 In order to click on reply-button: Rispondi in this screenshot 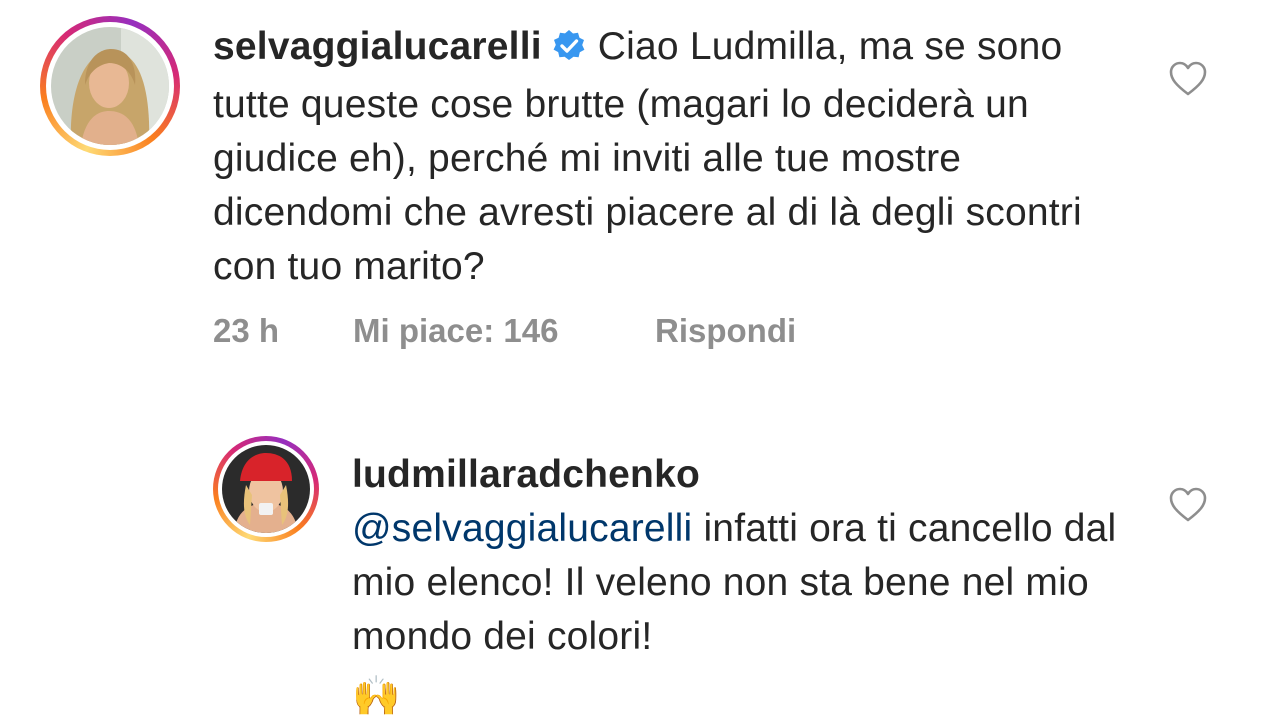, I will do `click(725, 336)`.